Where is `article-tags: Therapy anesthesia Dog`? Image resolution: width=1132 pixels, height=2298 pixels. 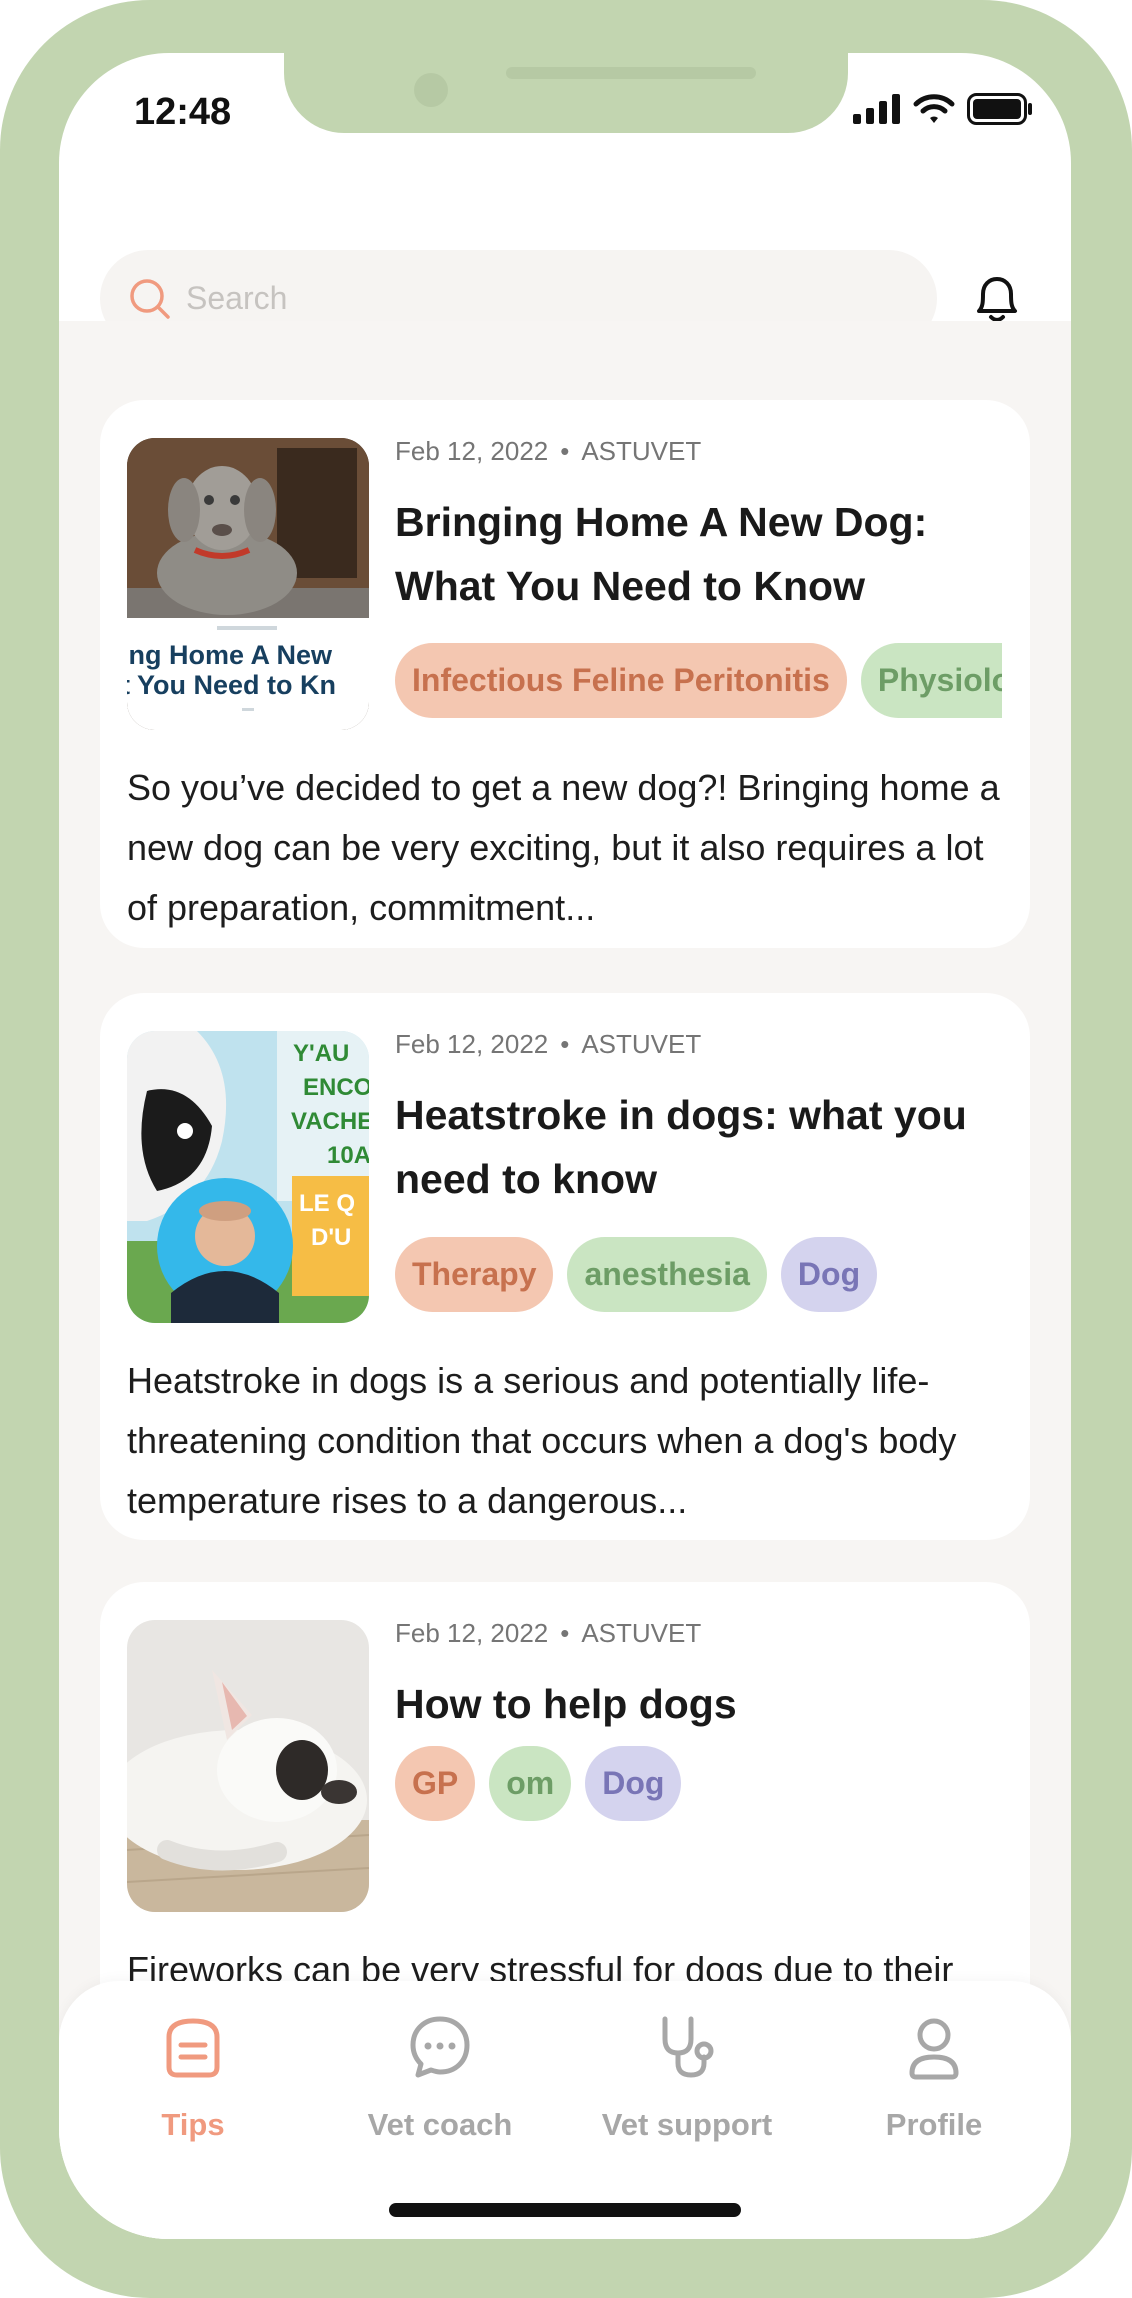 article-tags: Therapy anesthesia Dog is located at coordinates (698, 1274).